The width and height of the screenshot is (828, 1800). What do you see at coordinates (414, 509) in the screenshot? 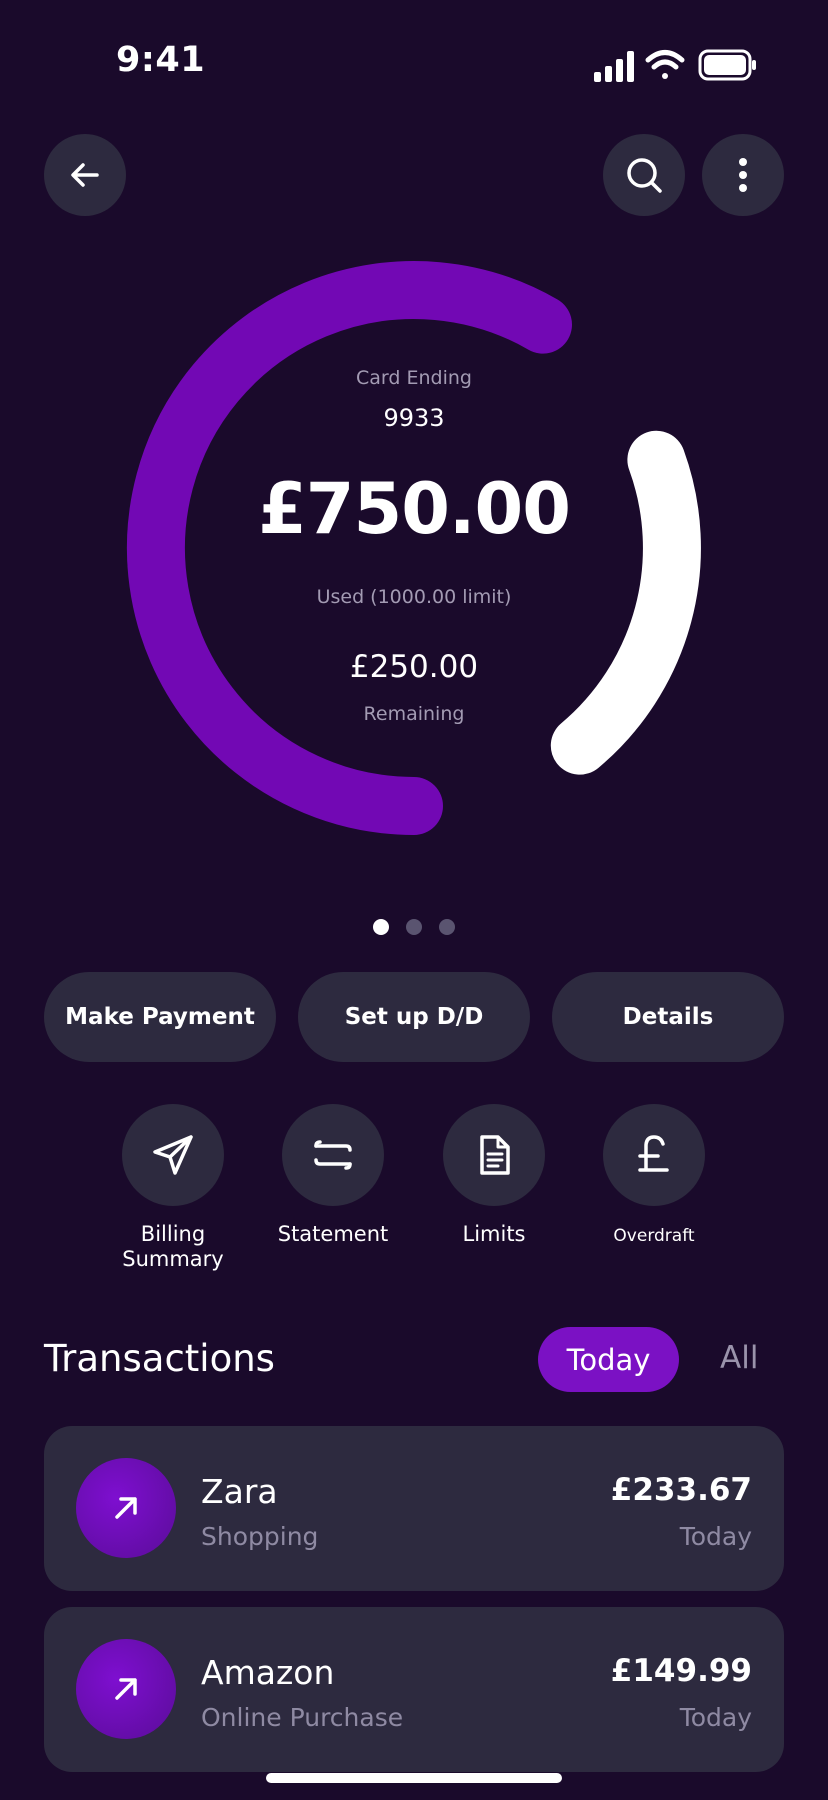
I see `used-amount: £750.00` at bounding box center [414, 509].